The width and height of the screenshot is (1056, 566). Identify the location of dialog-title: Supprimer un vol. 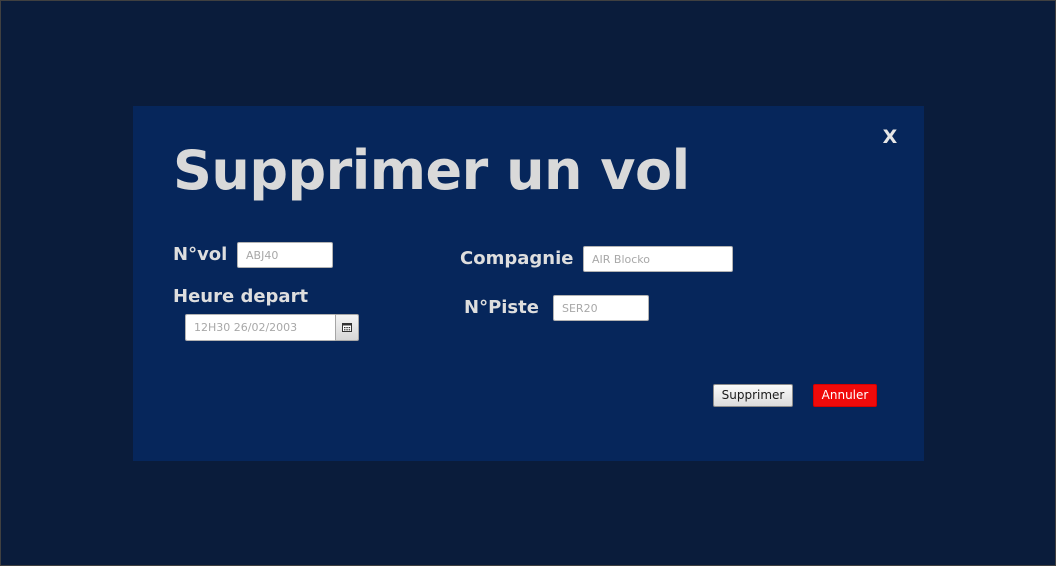
(431, 170).